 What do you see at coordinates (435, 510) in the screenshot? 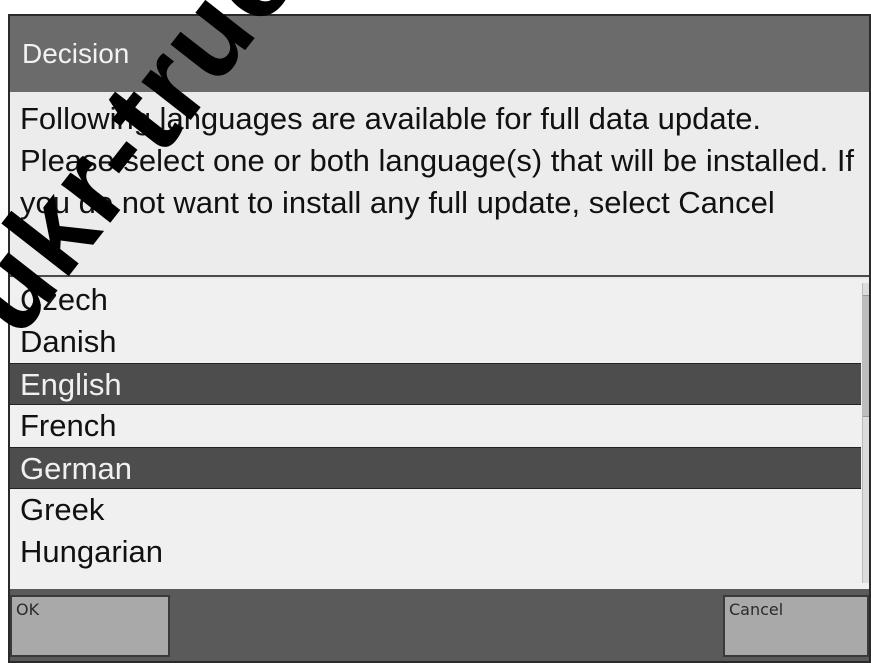
I see `list-item-greek: Greek` at bounding box center [435, 510].